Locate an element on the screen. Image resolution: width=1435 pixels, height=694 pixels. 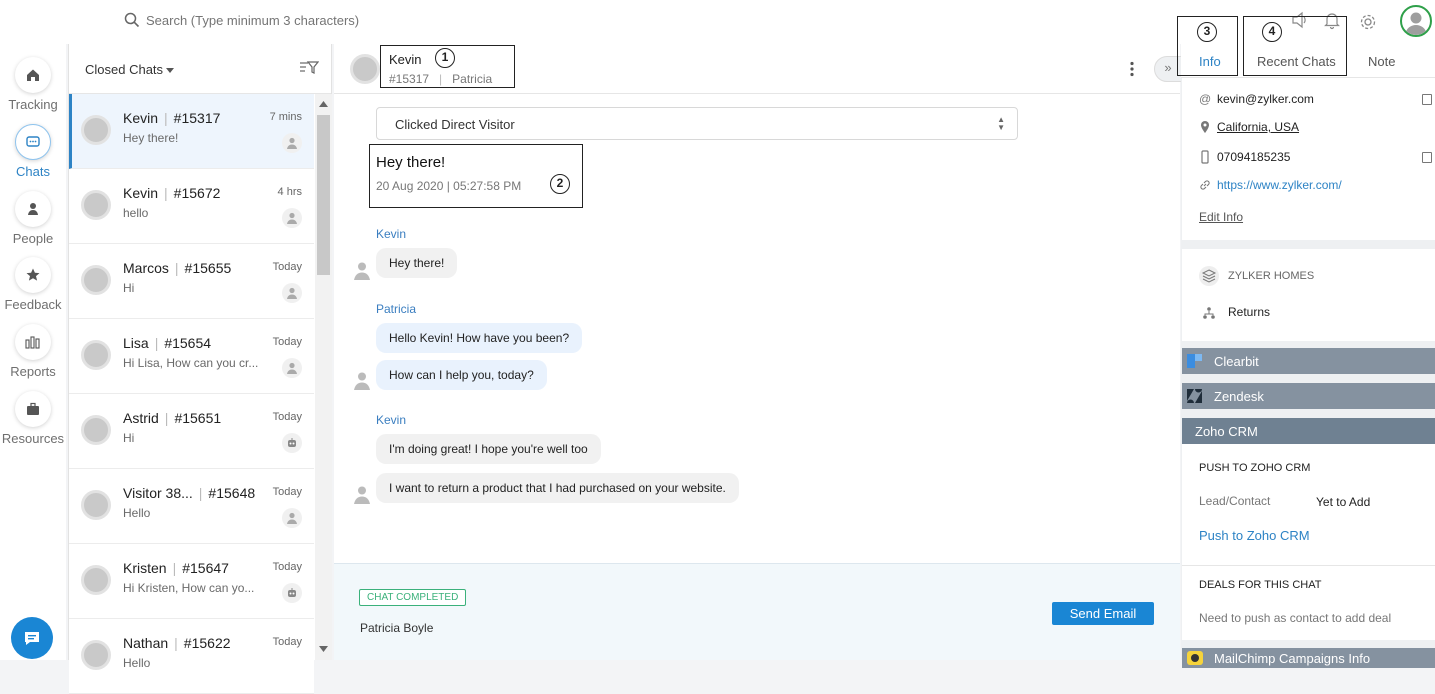
bar-chart-icon is located at coordinates (32, 342).